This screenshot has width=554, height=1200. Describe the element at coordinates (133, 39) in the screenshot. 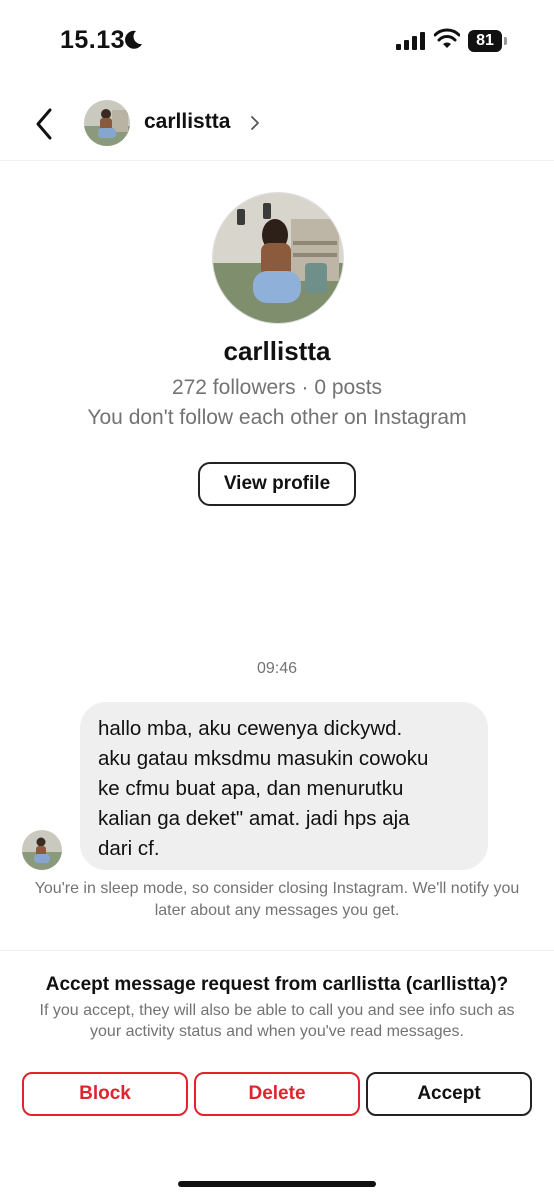

I see `moon-icon` at that location.